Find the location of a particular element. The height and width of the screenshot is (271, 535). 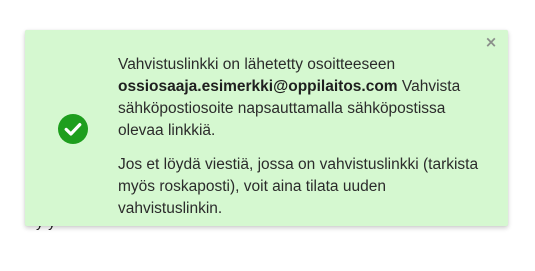

check-circle-icon is located at coordinates (73, 129).